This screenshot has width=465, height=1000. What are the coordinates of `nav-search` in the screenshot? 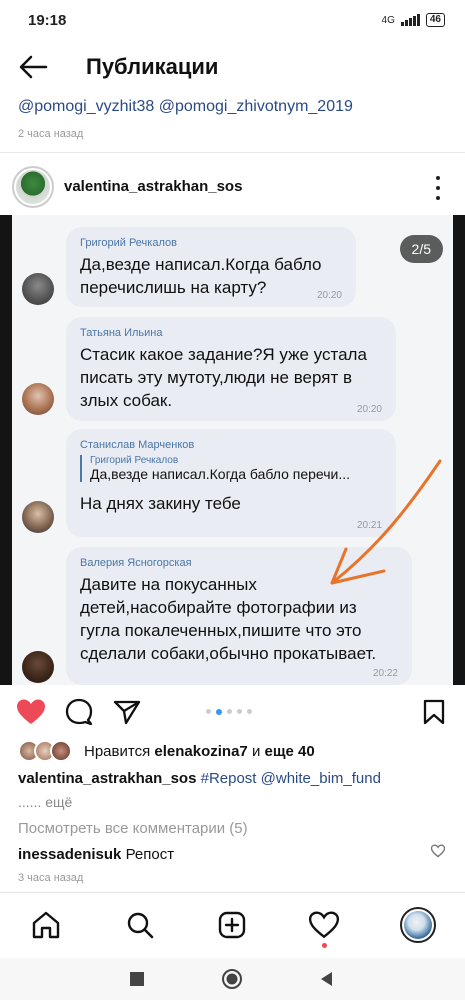 It's located at (140, 925).